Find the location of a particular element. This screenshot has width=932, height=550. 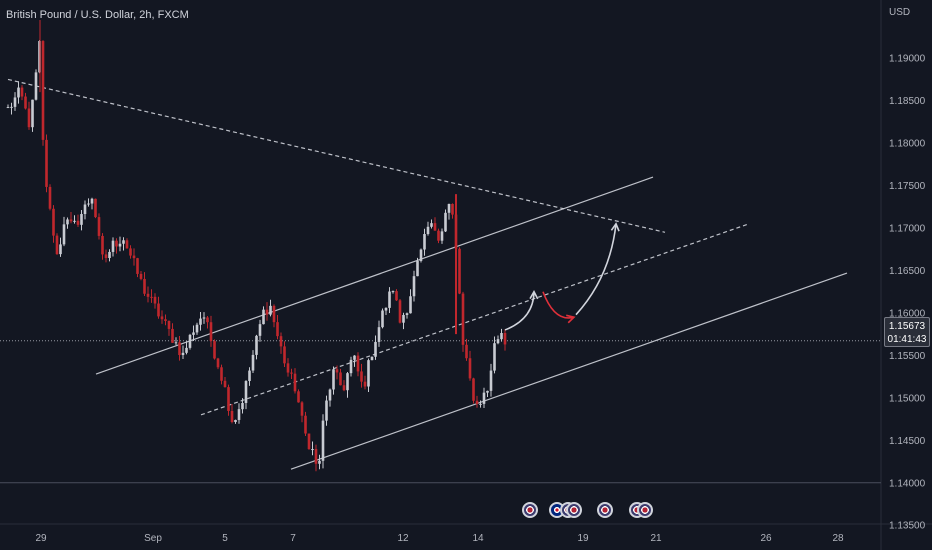

price-tick-label: 1.18000 is located at coordinates (907, 144).